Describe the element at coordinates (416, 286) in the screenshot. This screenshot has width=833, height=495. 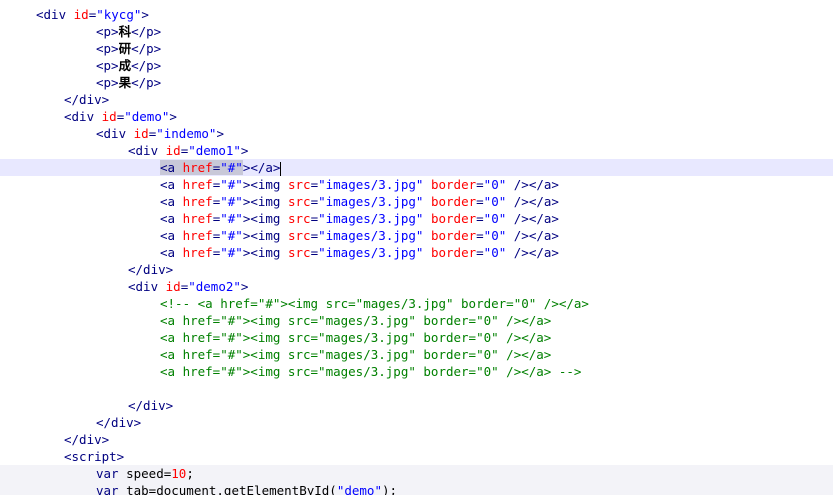
I see `code-line: <div id="demo2">` at that location.